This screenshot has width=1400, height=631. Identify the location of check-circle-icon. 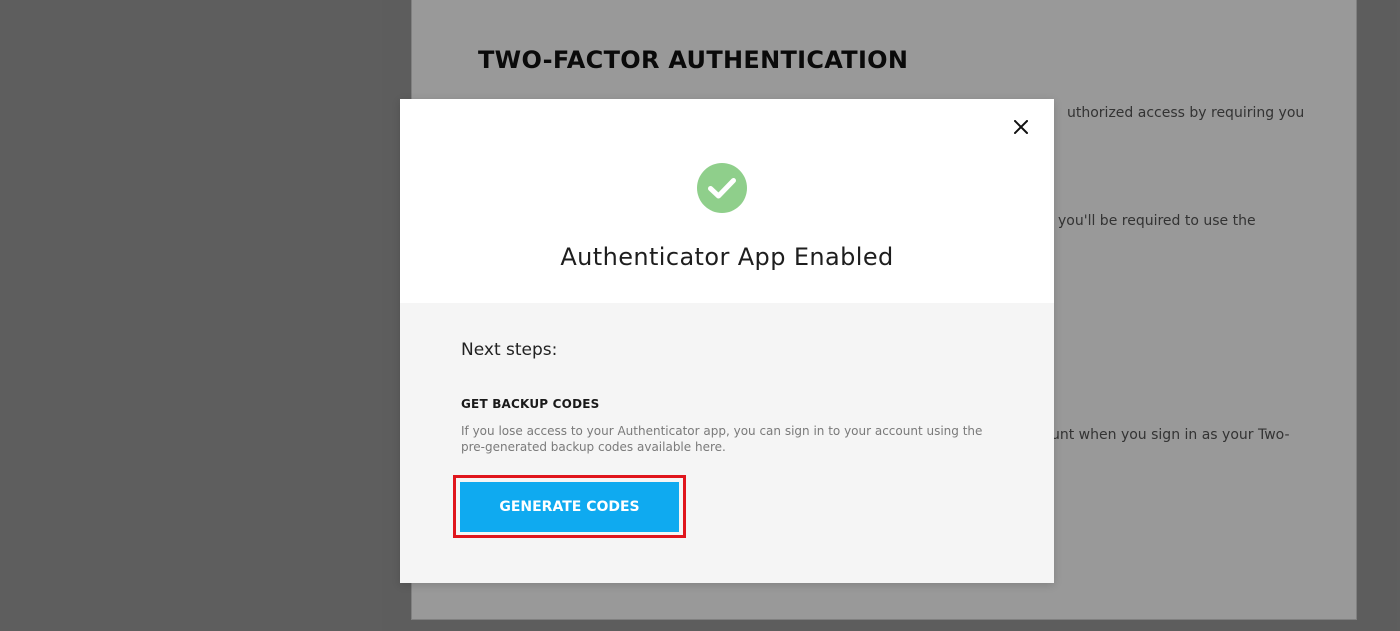
(722, 188).